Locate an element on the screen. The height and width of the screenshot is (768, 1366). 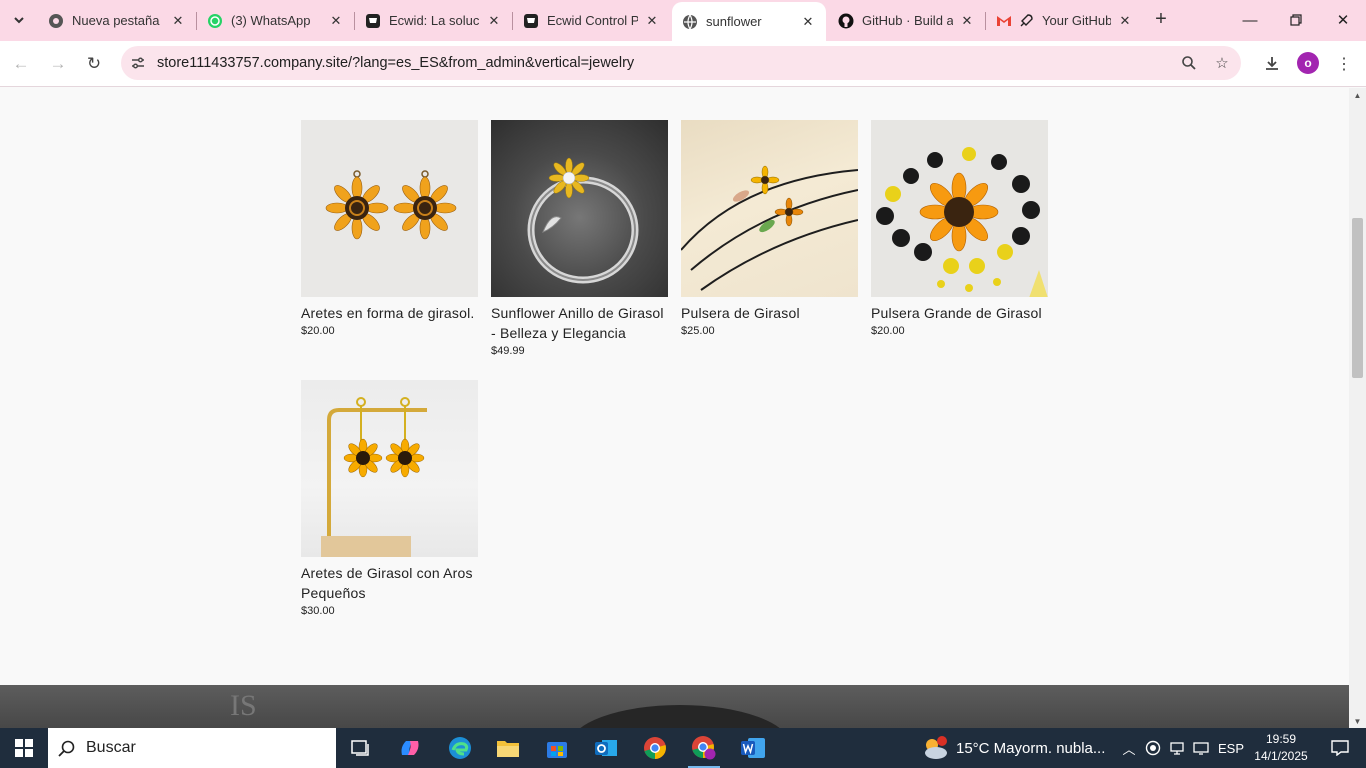
gmail-icon is located at coordinates (1004, 21).